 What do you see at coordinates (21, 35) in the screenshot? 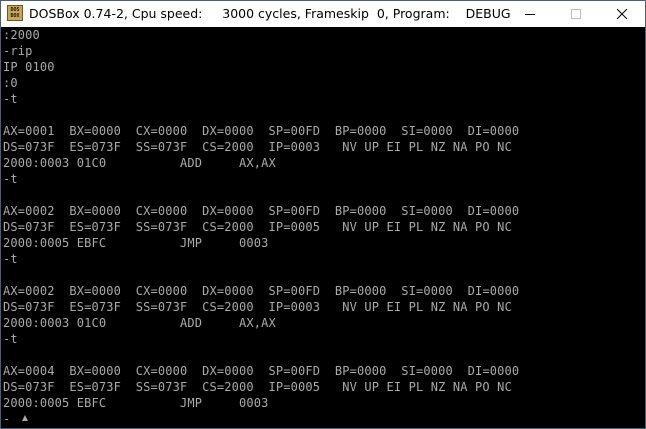
I see `console-line: :2000` at bounding box center [21, 35].